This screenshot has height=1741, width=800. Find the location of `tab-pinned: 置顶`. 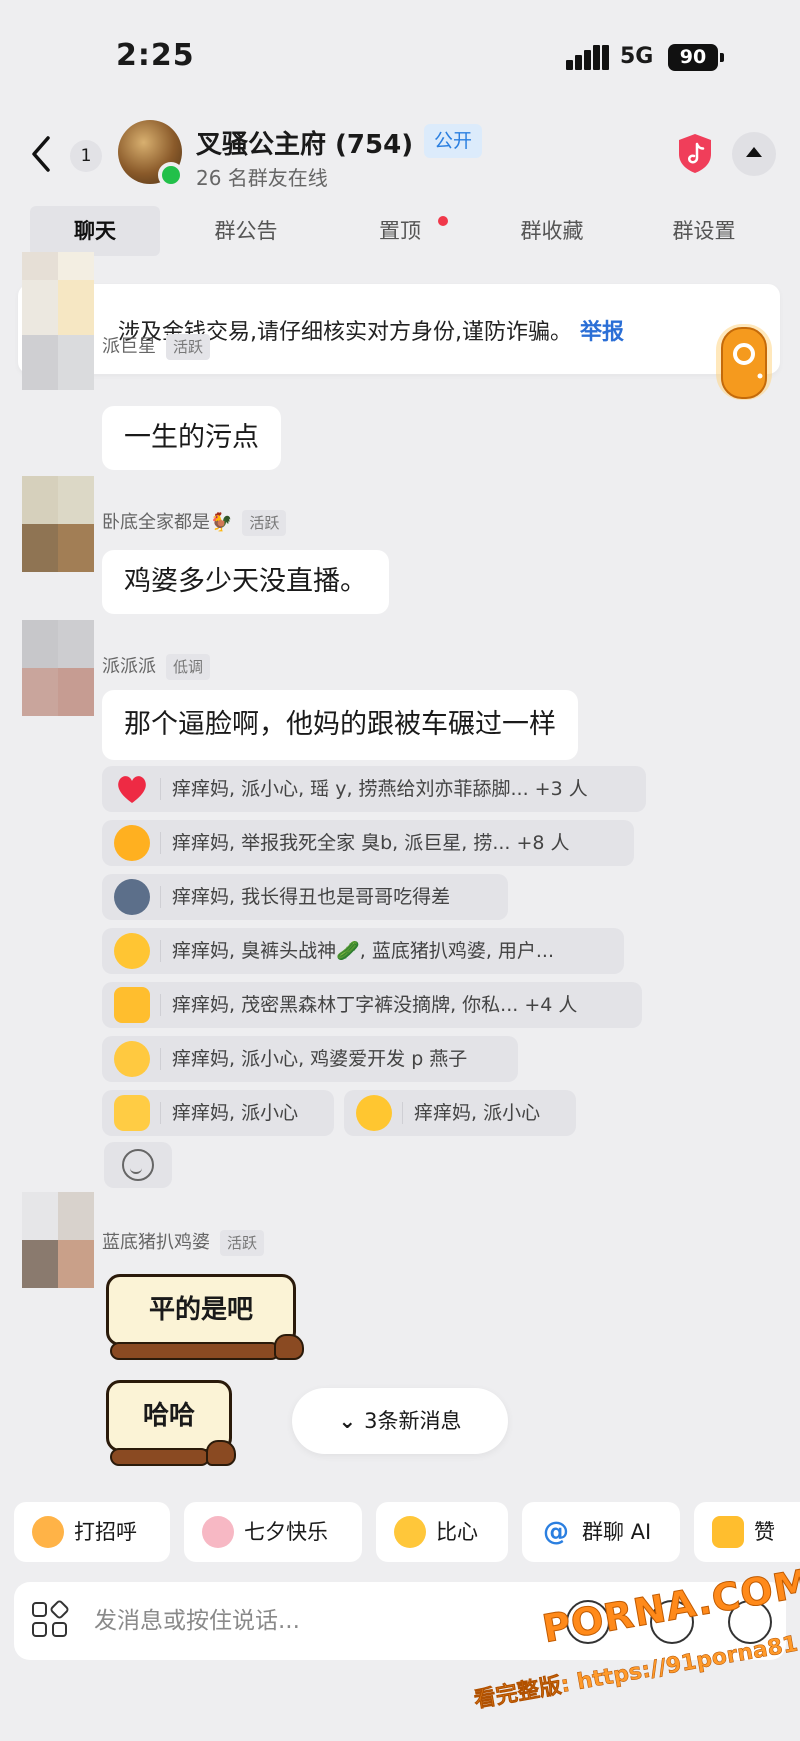

tab-pinned: 置顶 is located at coordinates (405, 231).